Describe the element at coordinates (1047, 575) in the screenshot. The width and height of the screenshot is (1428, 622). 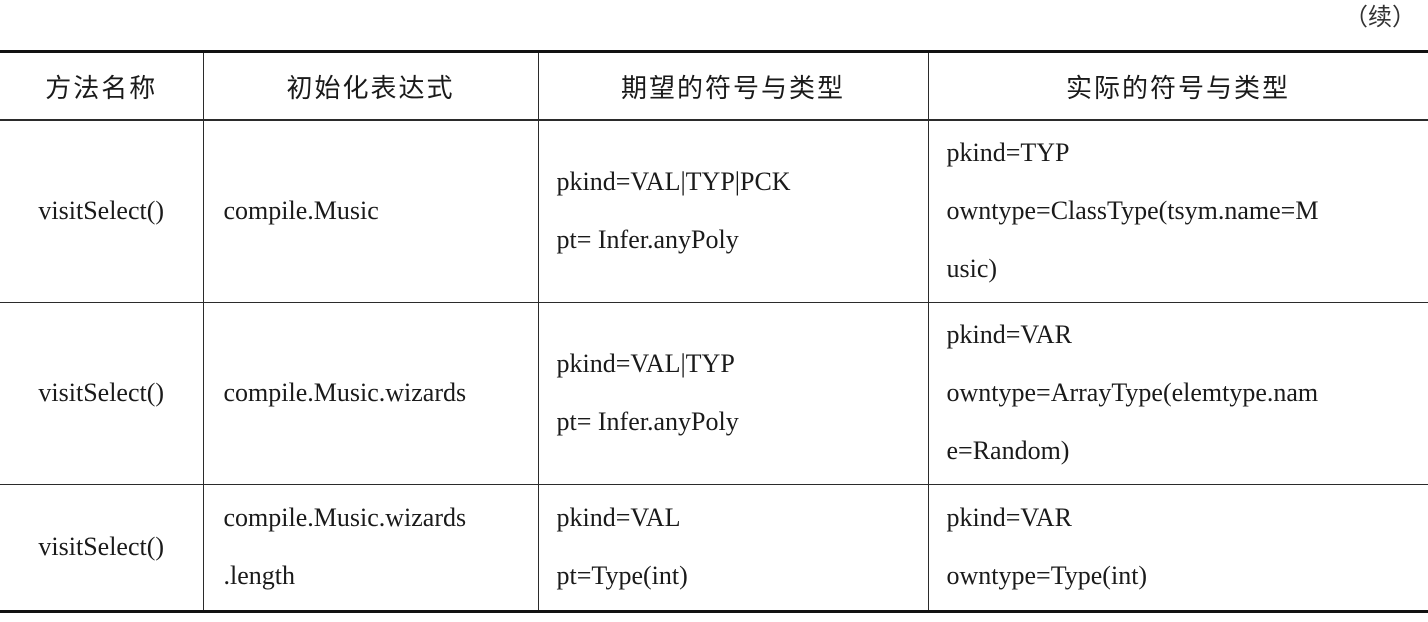
I see `actual-line: owntype=Type(int)` at that location.